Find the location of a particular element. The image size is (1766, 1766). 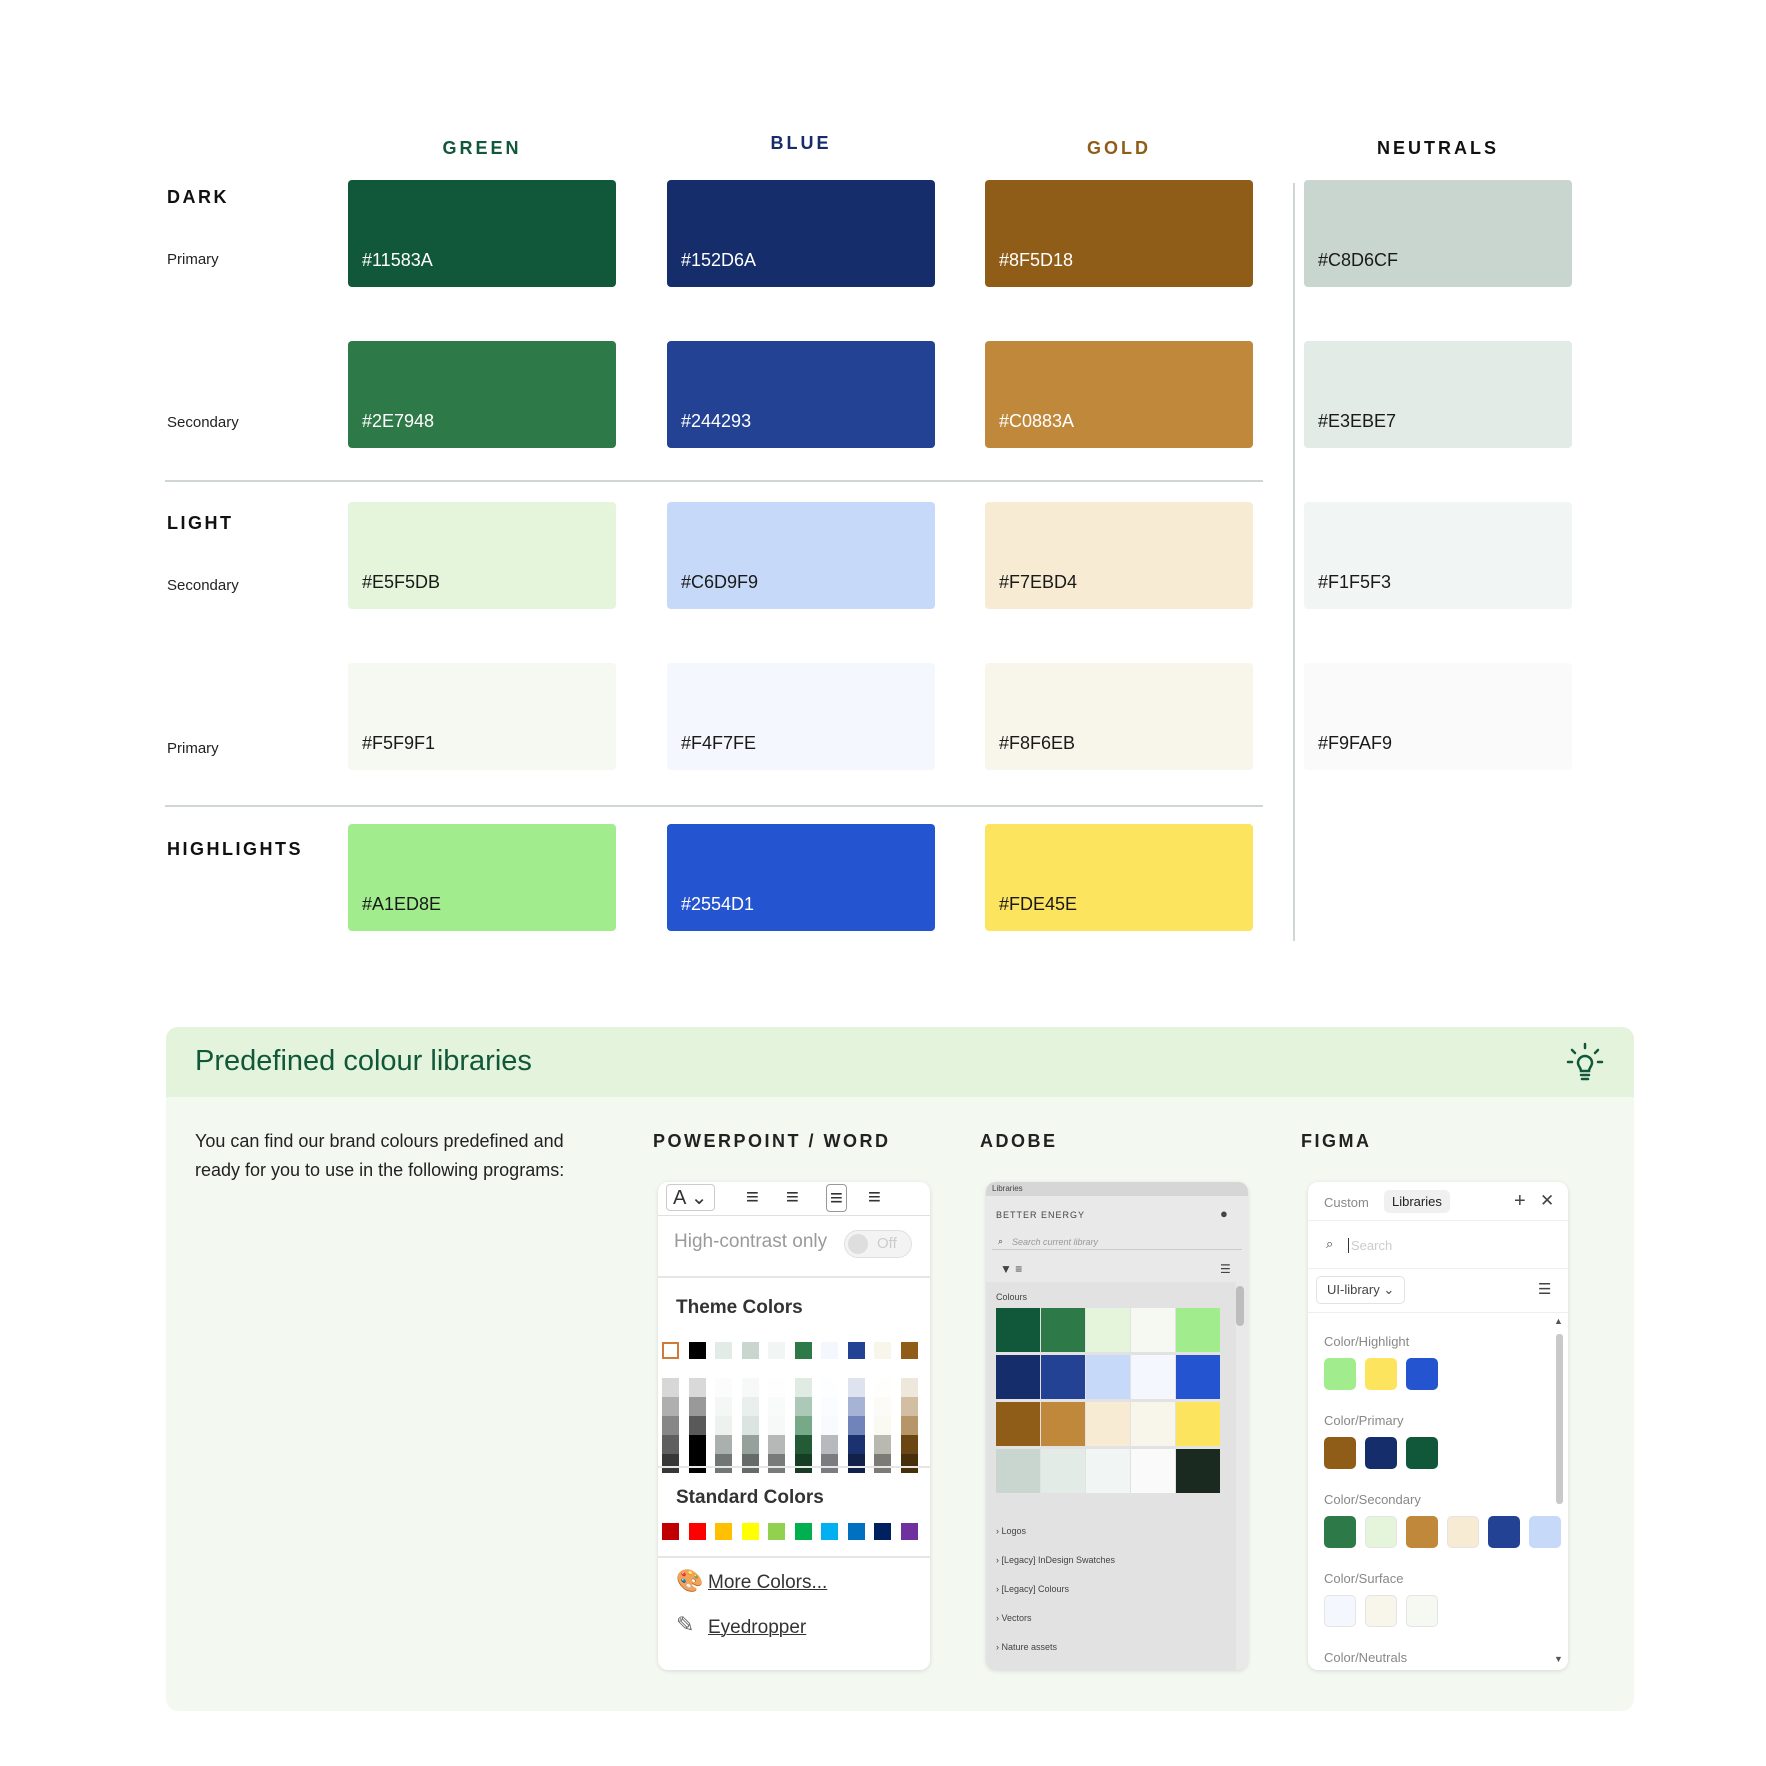

align-center-icon: ≡ is located at coordinates (792, 1197).